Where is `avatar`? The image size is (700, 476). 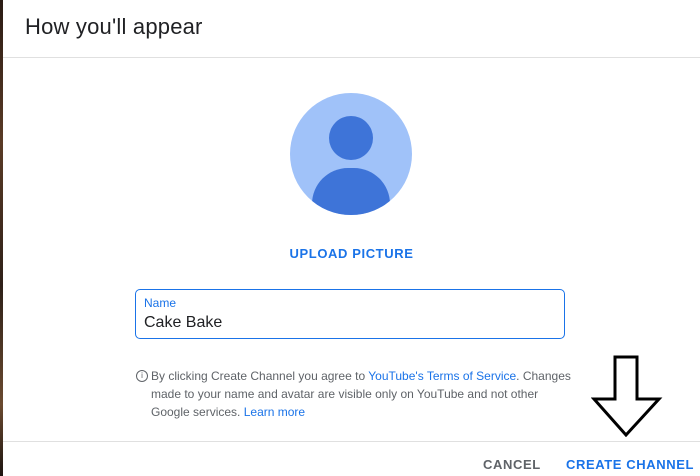
avatar is located at coordinates (351, 154).